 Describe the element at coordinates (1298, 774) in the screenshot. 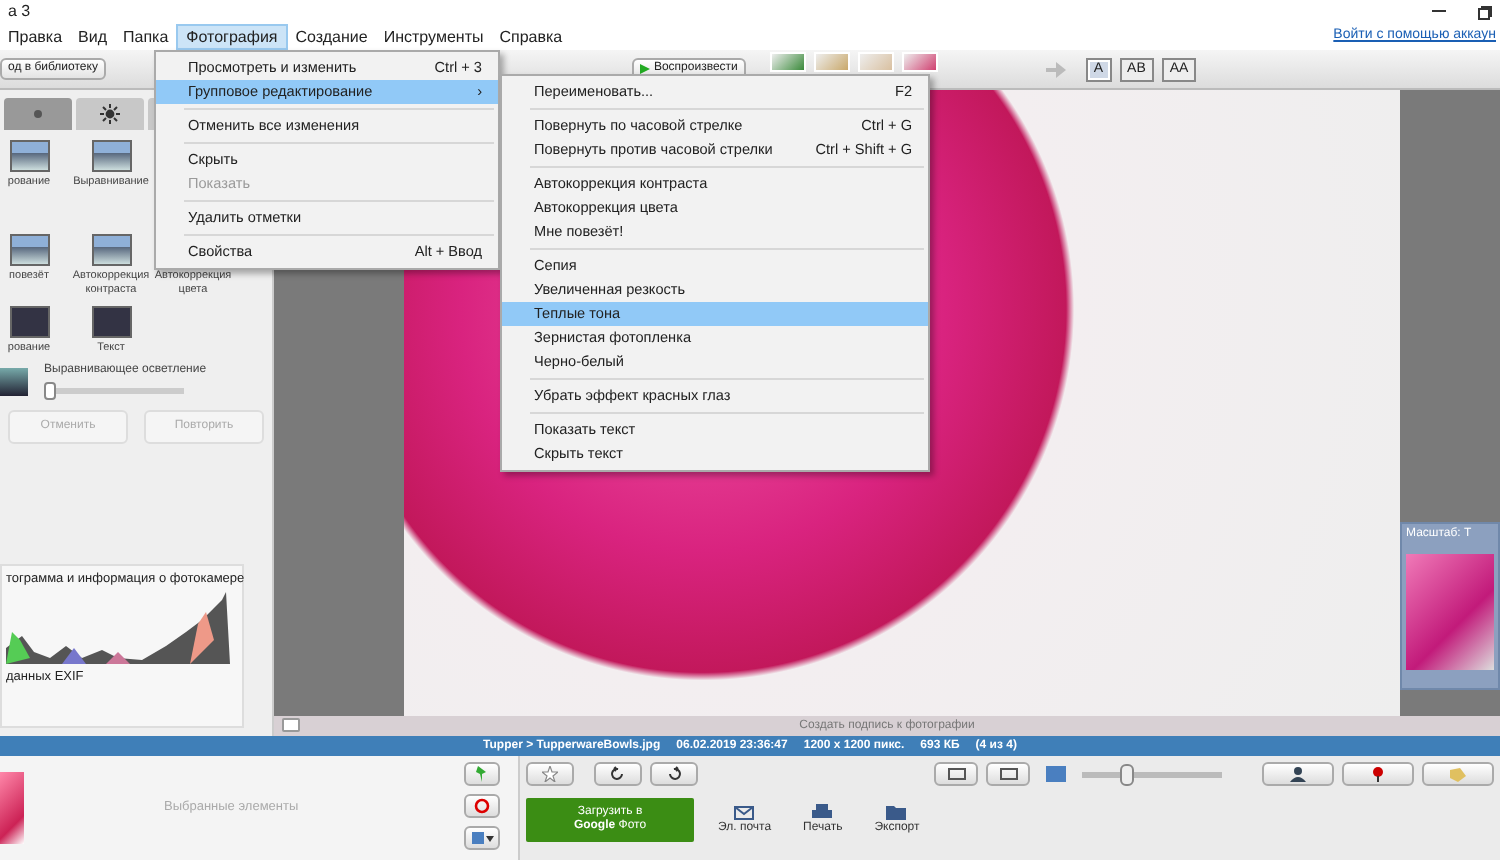

I see `person-icon` at that location.